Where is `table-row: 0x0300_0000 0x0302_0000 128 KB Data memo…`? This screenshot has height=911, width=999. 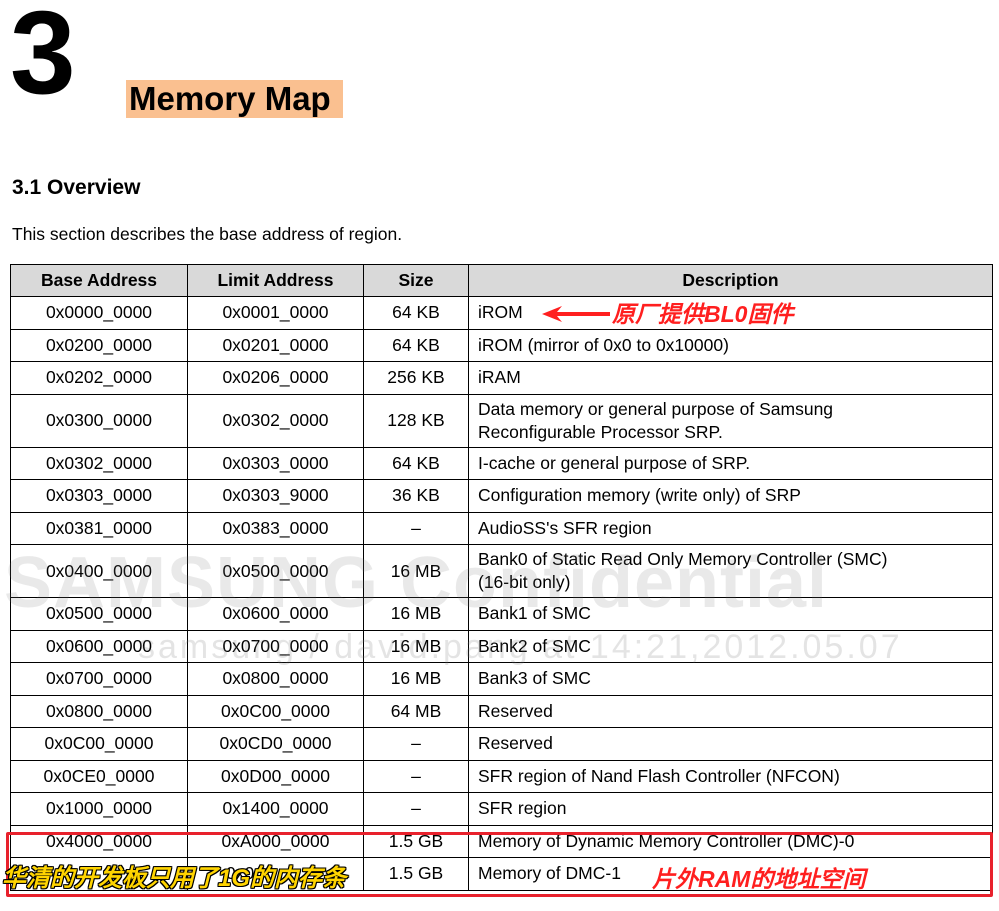 table-row: 0x0300_0000 0x0302_0000 128 KB Data memo… is located at coordinates (501, 420).